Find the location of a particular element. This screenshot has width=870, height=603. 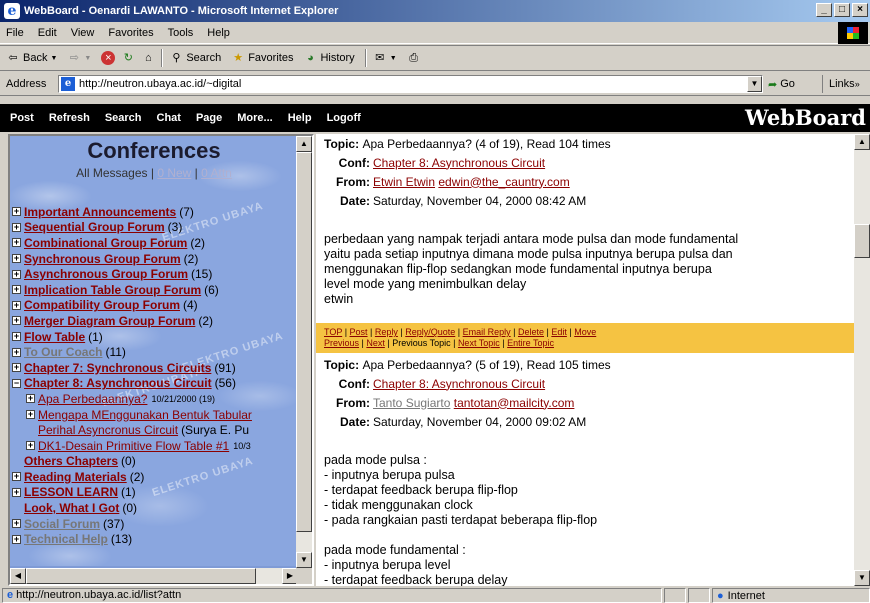

conference-link: Asynchronous Group Forum is located at coordinates (106, 274).